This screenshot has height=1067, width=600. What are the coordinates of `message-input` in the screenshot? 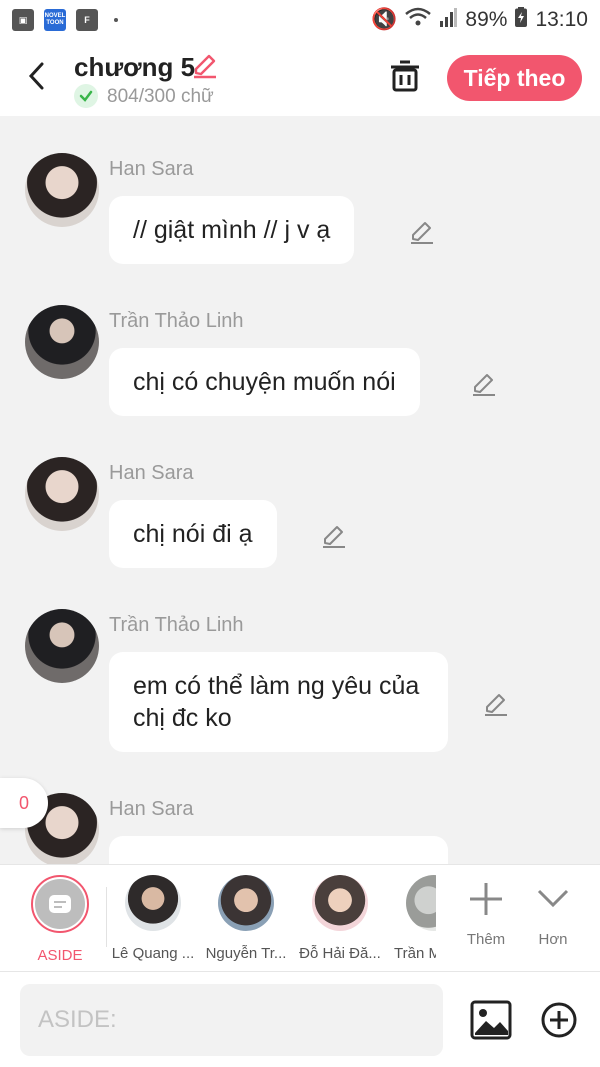 It's located at (231, 1020).